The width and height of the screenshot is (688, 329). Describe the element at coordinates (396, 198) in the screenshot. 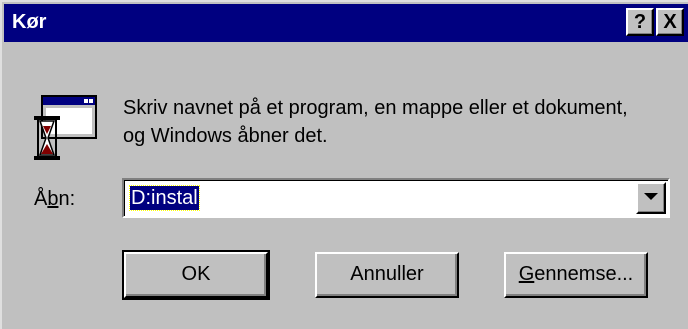

I see `open-combobox: D:instal` at that location.